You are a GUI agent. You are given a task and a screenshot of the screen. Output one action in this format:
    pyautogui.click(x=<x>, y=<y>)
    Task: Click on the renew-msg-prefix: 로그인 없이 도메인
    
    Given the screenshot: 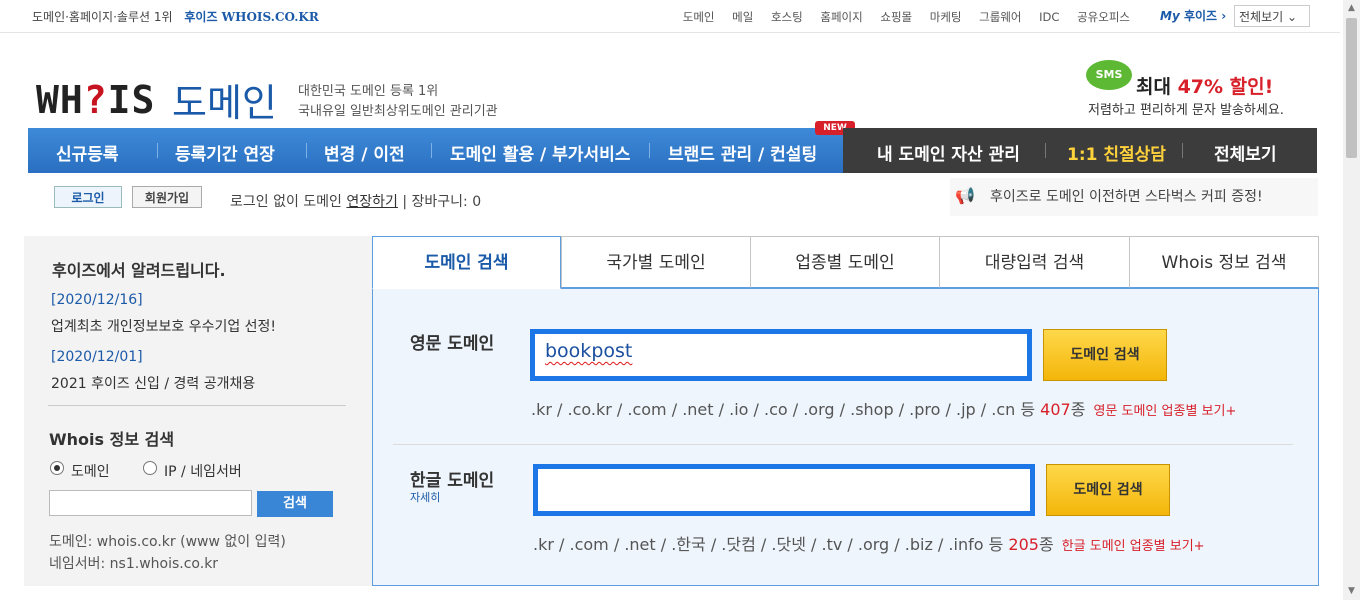 What is the action you would take?
    pyautogui.click(x=288, y=202)
    